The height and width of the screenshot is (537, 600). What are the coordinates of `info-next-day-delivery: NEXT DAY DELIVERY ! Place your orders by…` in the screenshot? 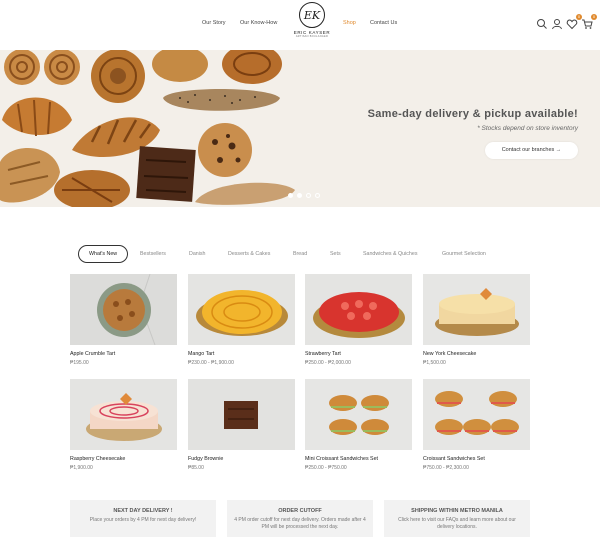 It's located at (143, 518).